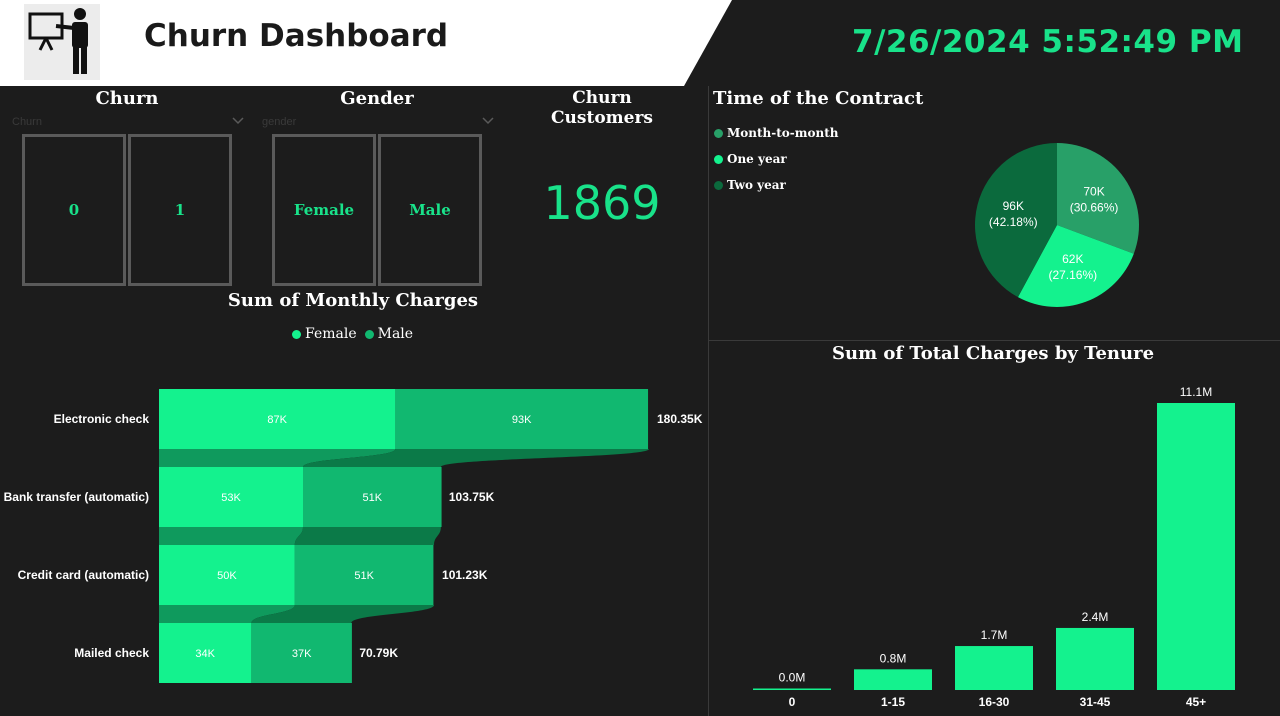 The height and width of the screenshot is (716, 1280). Describe the element at coordinates (279, 122) in the screenshot. I see `gender-slicer-field: gender` at that location.